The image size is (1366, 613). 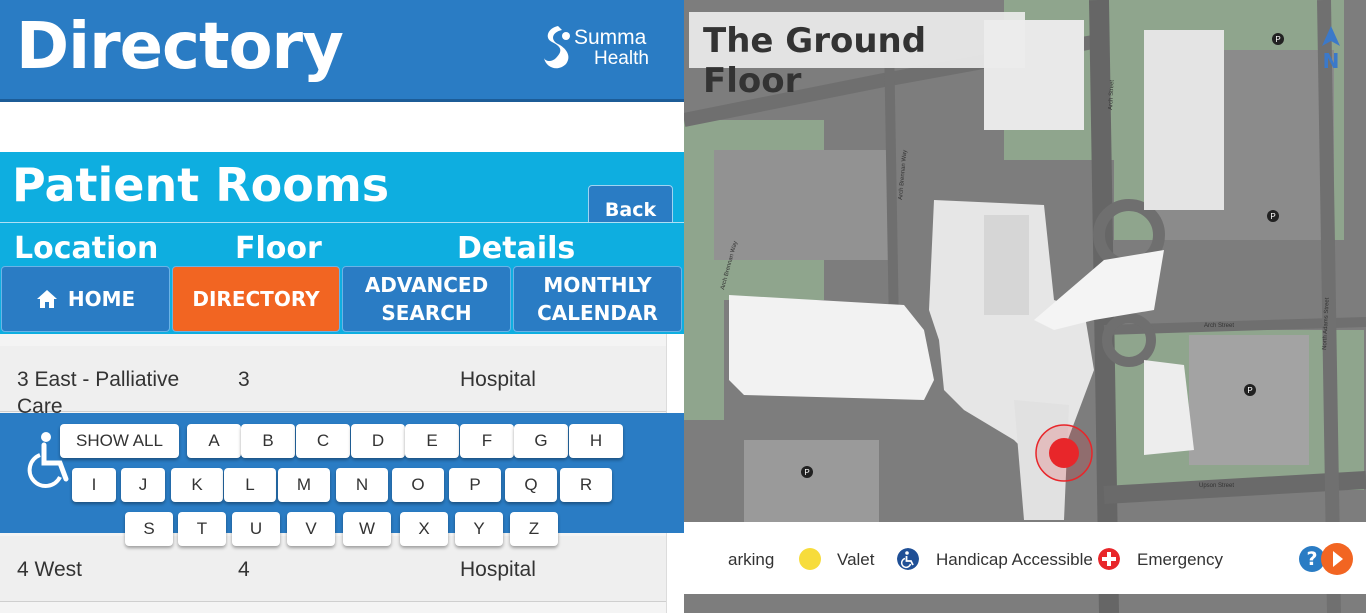 I want to click on you-are-here-marker, so click(x=1064, y=453).